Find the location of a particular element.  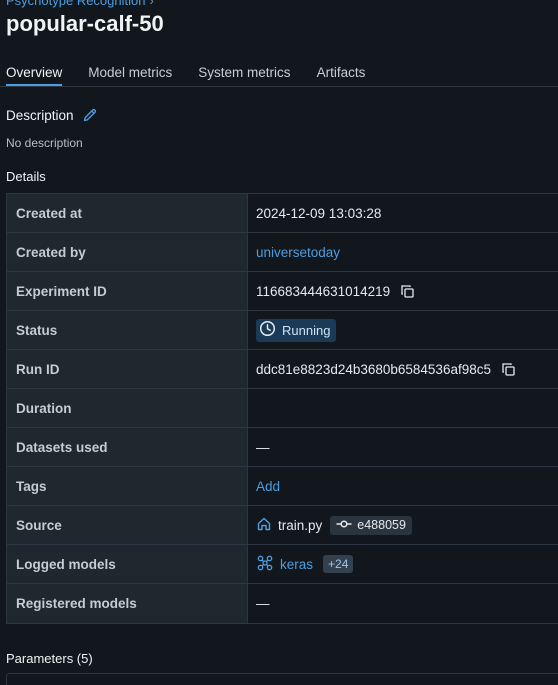

details-row-registered-models: Registered models — is located at coordinates (282, 603).